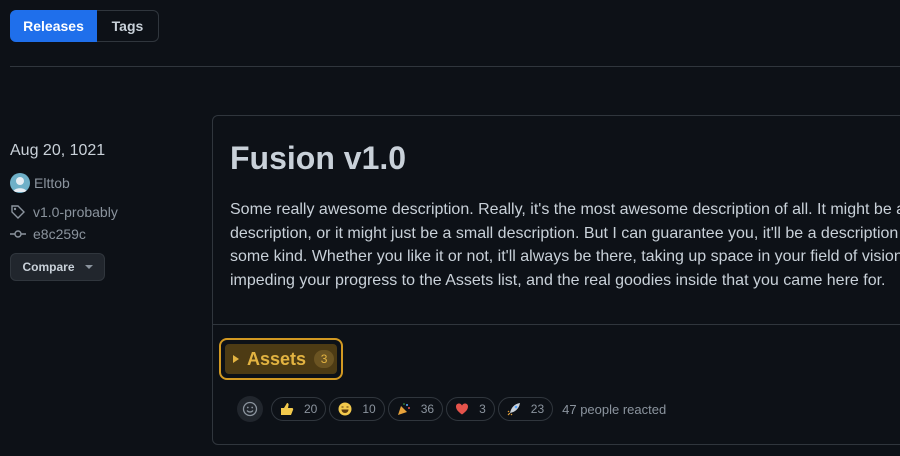  What do you see at coordinates (58, 150) in the screenshot?
I see `release-date: Aug 20, 1021` at bounding box center [58, 150].